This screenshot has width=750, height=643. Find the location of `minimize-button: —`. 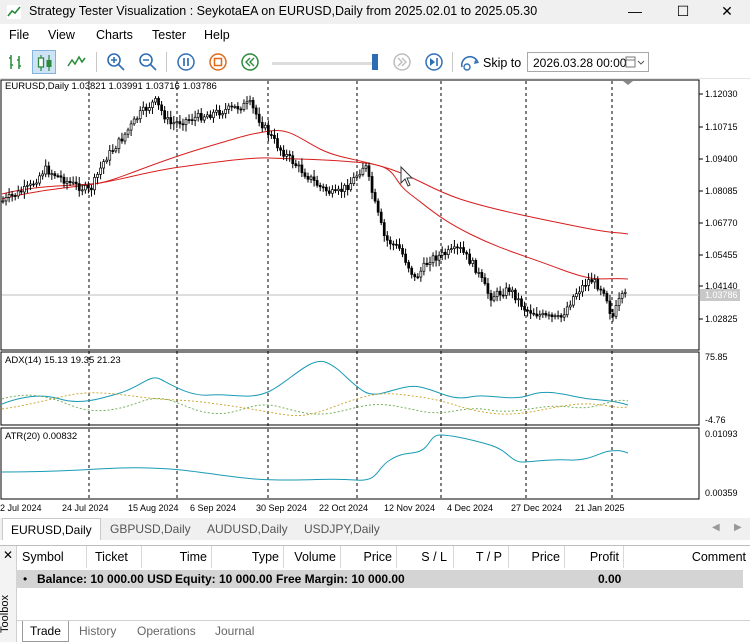

minimize-button: — is located at coordinates (635, 12).